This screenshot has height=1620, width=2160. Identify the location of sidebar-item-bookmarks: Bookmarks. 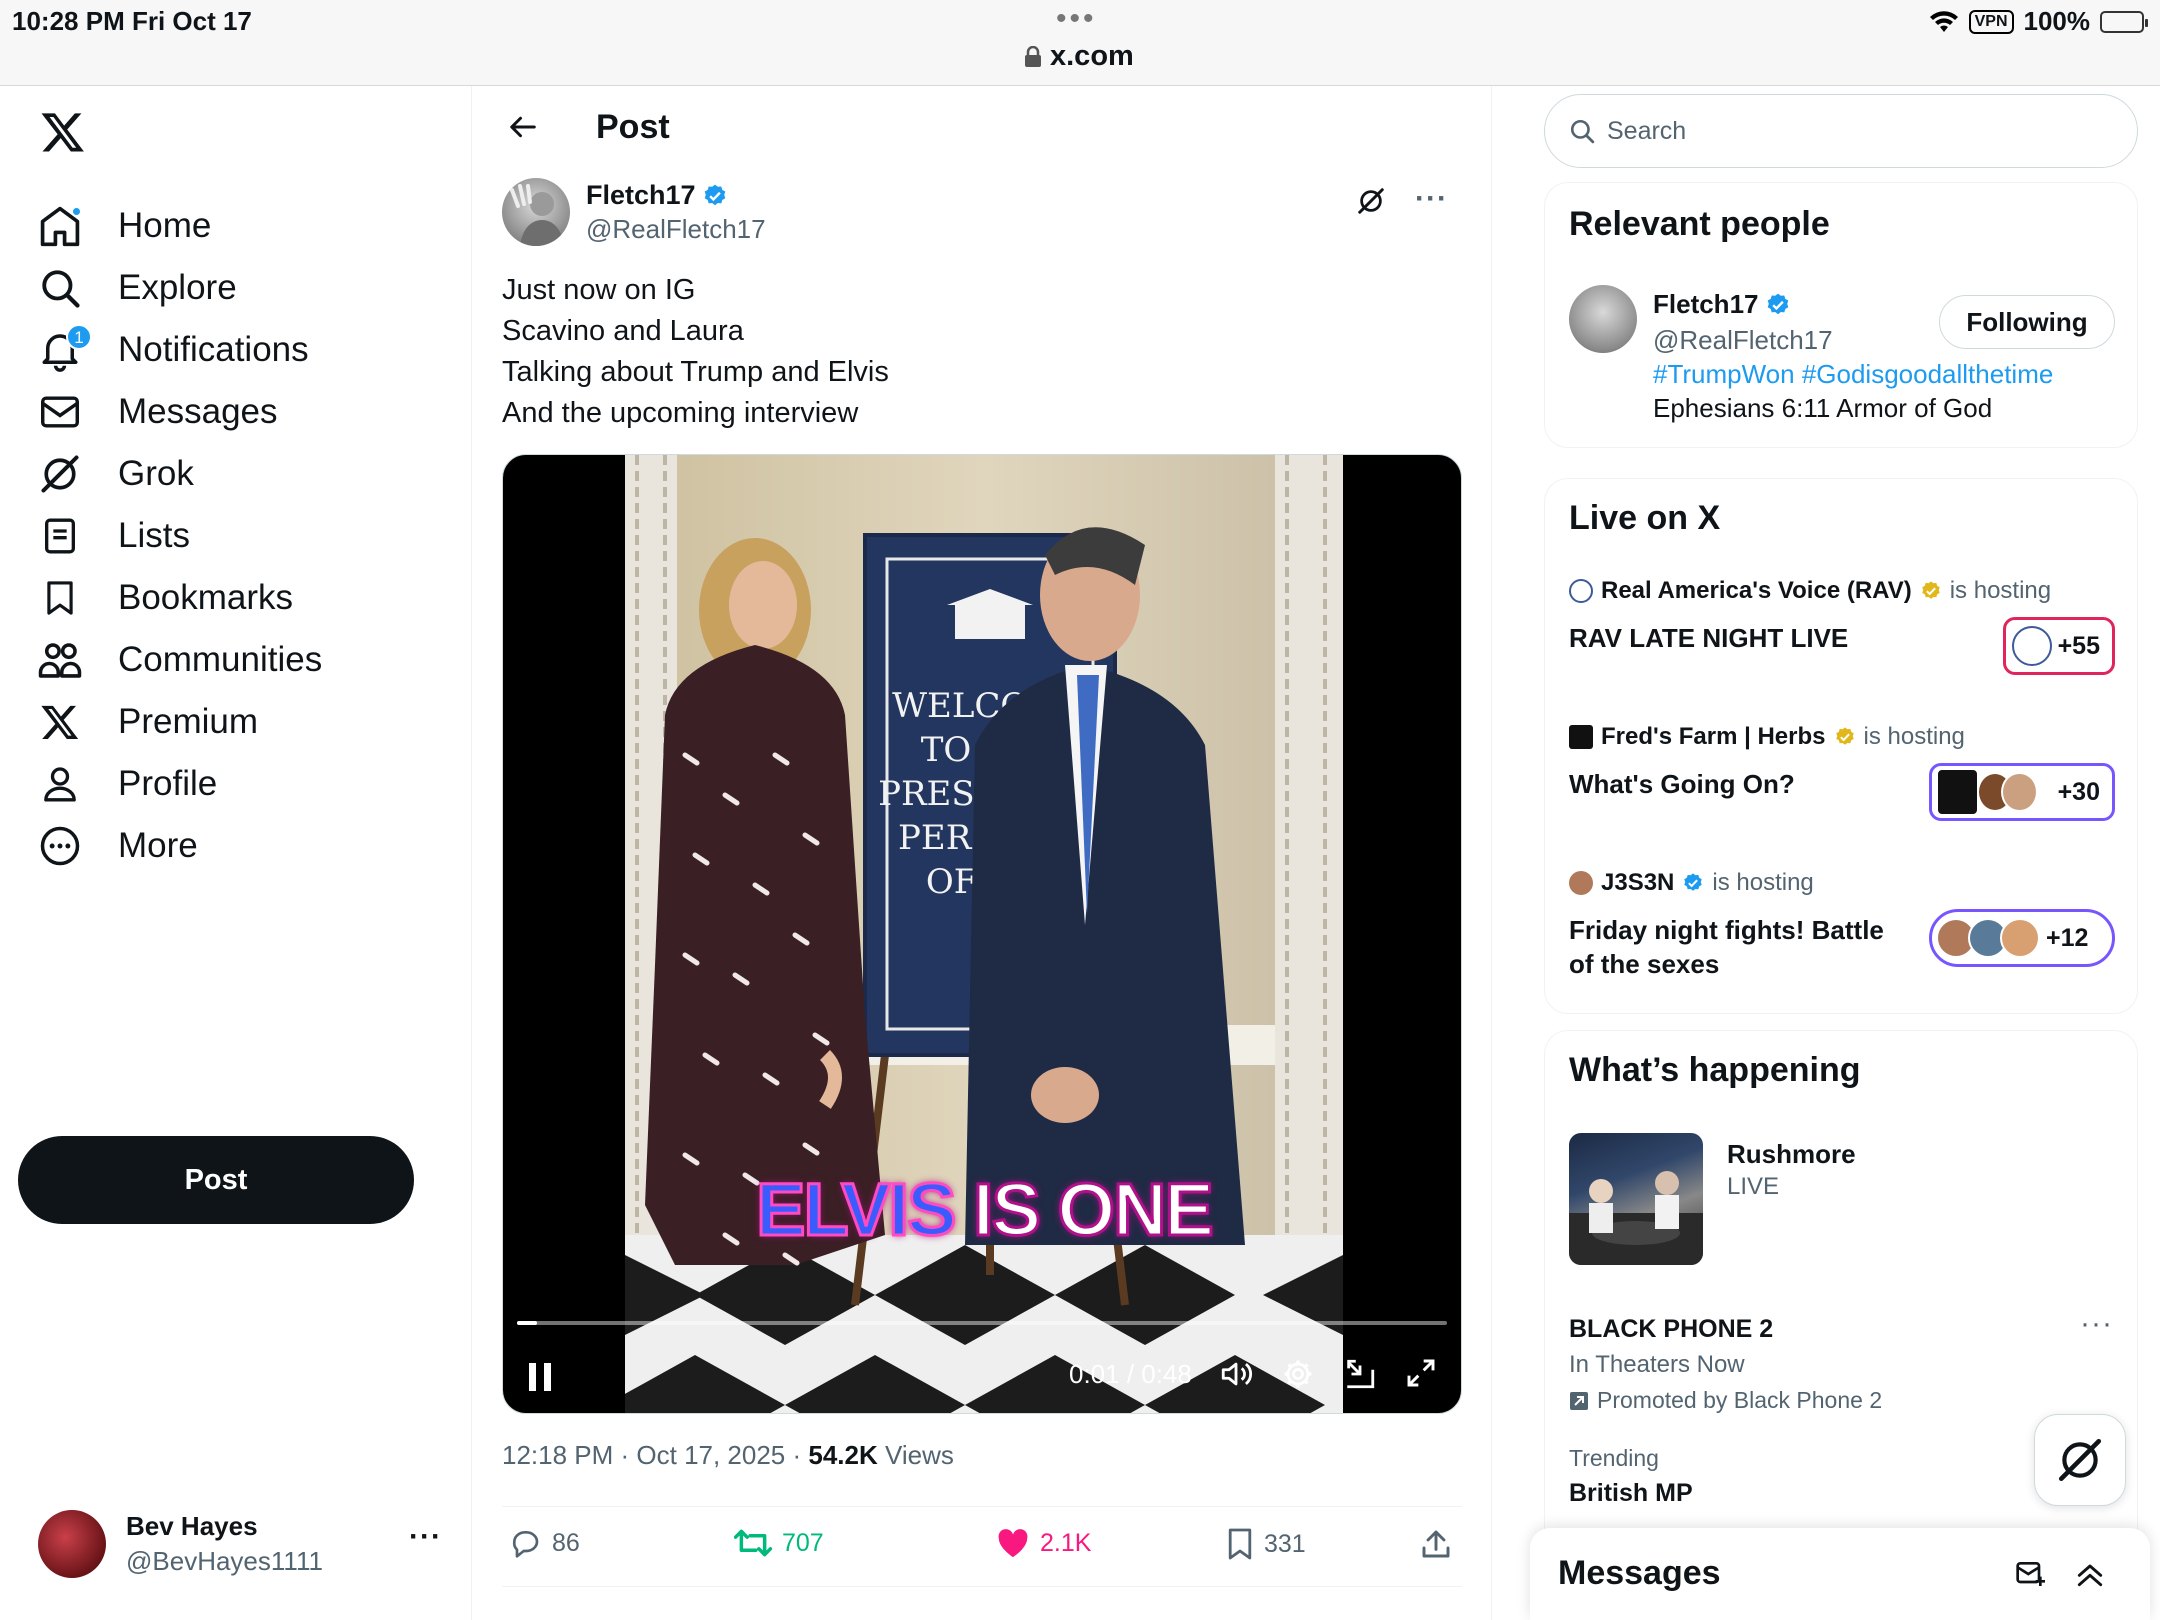
(164, 598).